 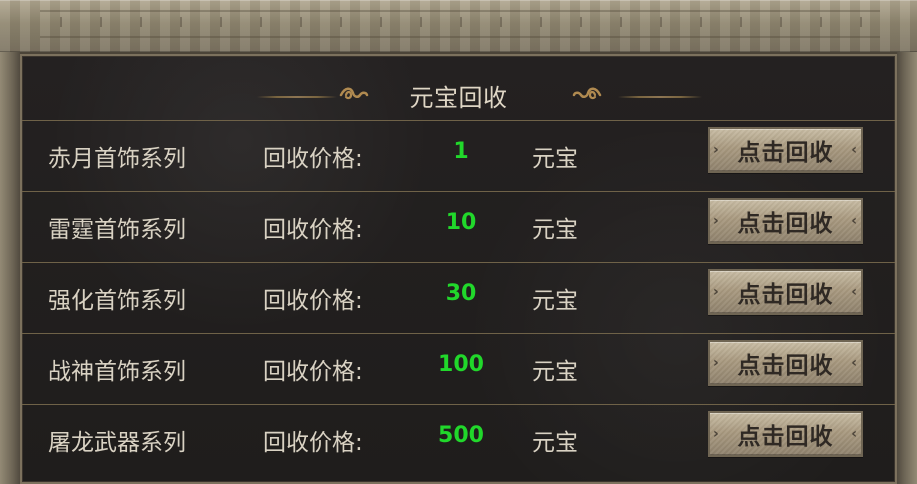 What do you see at coordinates (461, 151) in the screenshot?
I see `price-value: 1` at bounding box center [461, 151].